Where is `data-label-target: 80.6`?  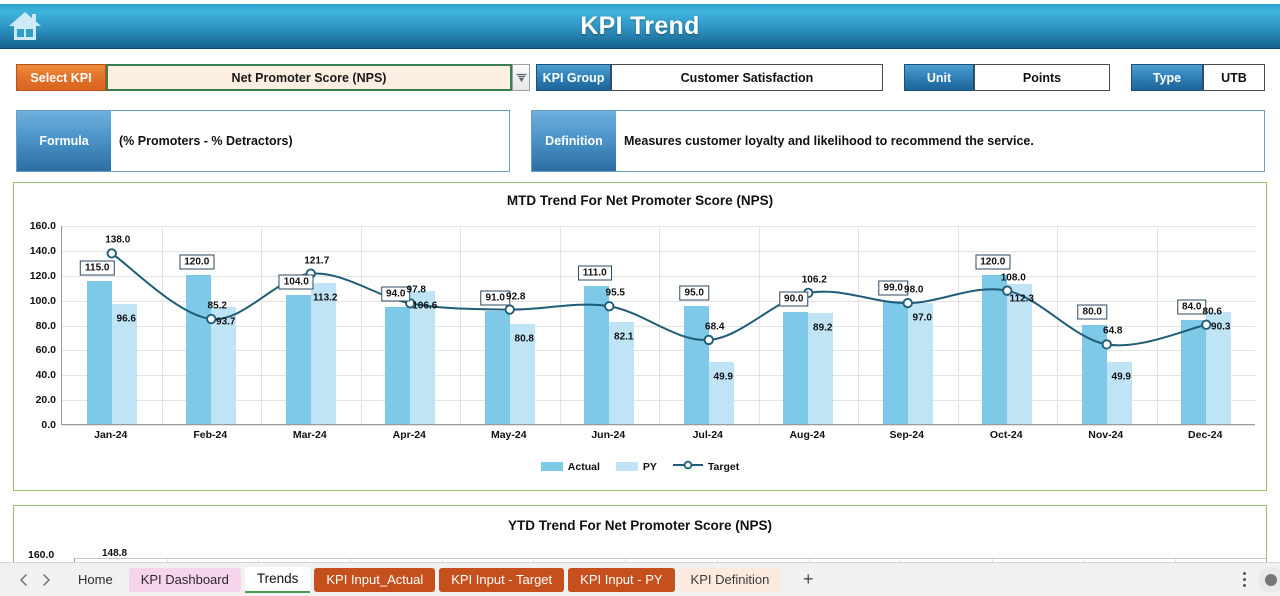 data-label-target: 80.6 is located at coordinates (1212, 312).